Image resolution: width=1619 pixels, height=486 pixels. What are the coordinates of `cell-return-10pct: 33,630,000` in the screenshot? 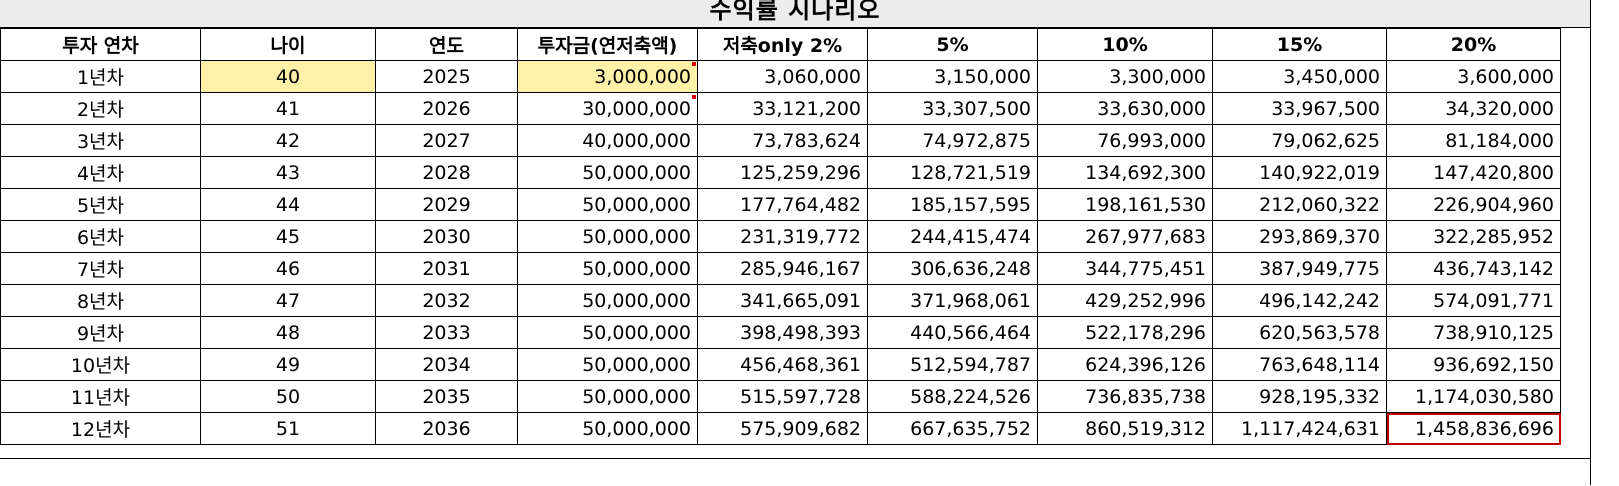 It's located at (1125, 108).